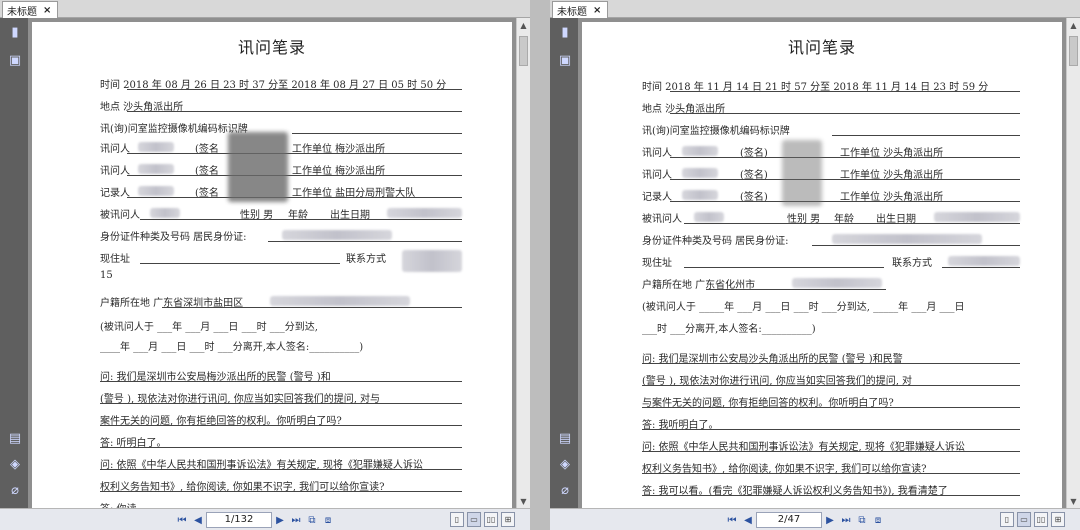 The image size is (1080, 530). Describe the element at coordinates (22, 12) in the screenshot. I see `left-tab-title: 未标题` at that location.